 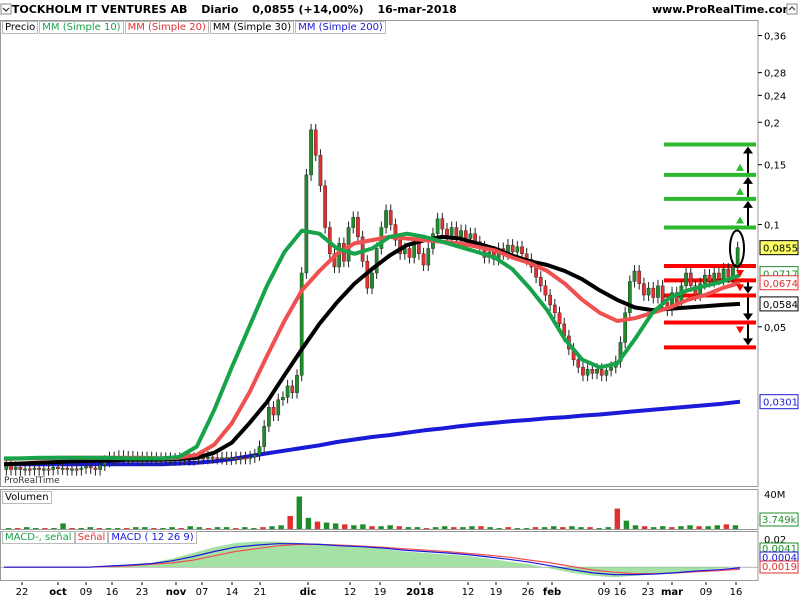 What do you see at coordinates (58, 592) in the screenshot?
I see `x-tick-label: oct` at bounding box center [58, 592].